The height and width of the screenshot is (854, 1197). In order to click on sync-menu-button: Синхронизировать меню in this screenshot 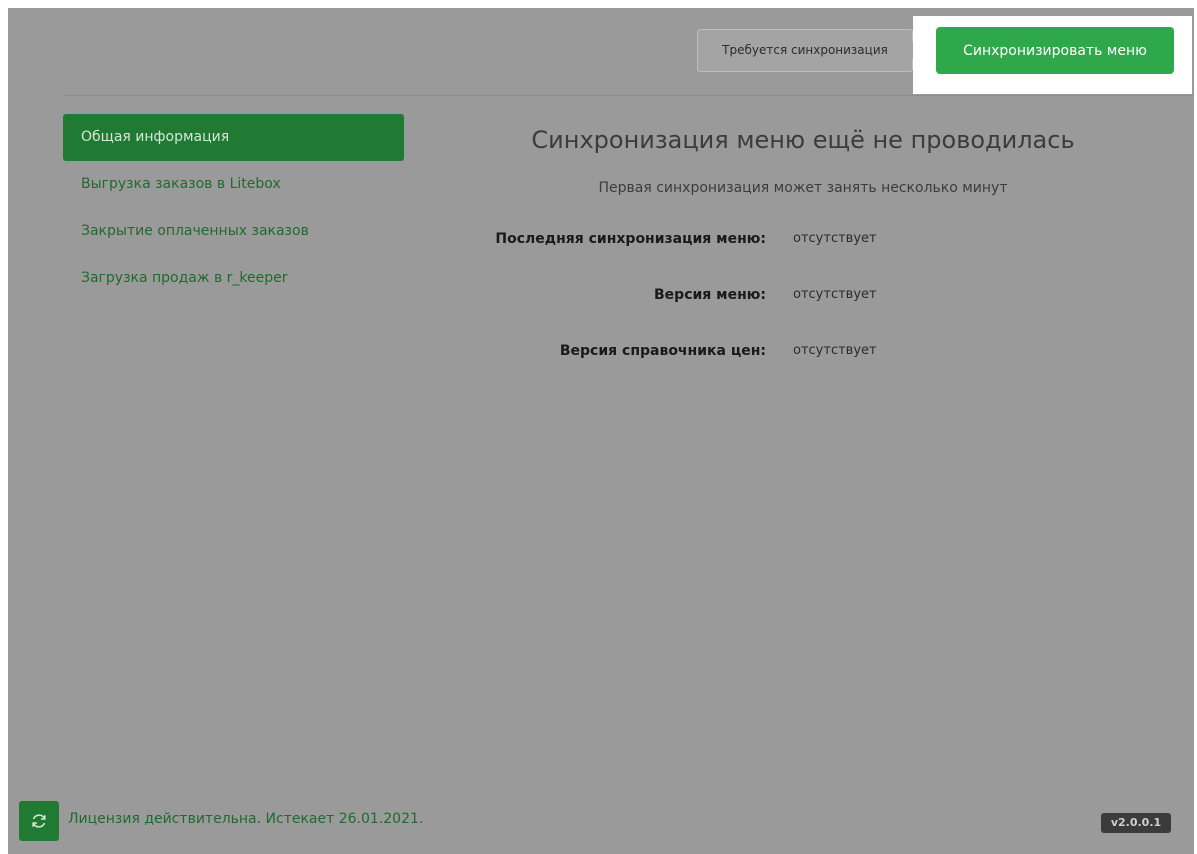, I will do `click(1055, 50)`.